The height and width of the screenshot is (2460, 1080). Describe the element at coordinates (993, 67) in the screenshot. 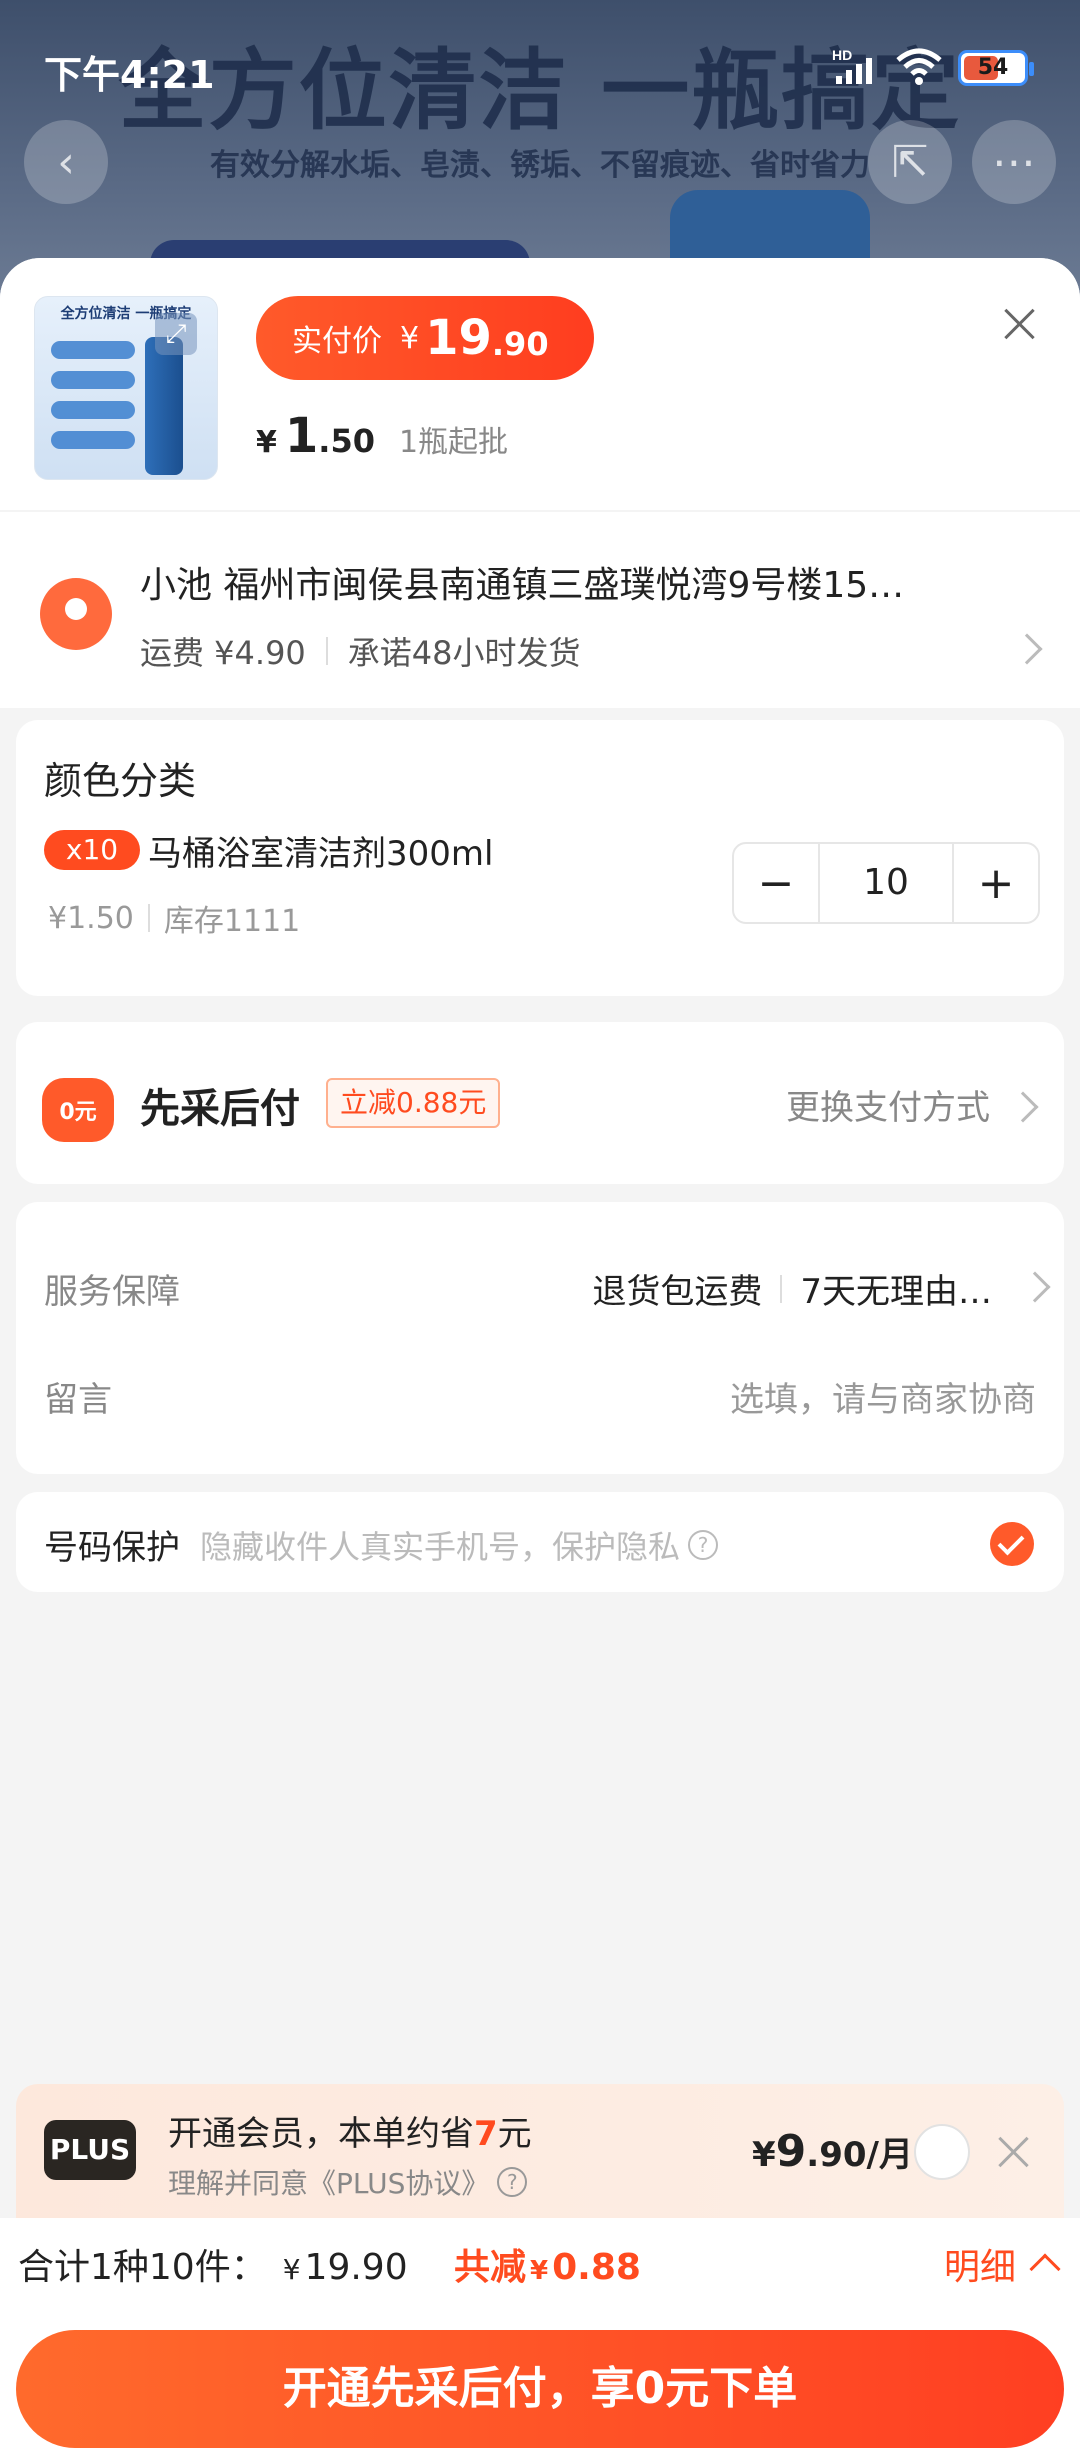

I see `battery-level: 54` at that location.